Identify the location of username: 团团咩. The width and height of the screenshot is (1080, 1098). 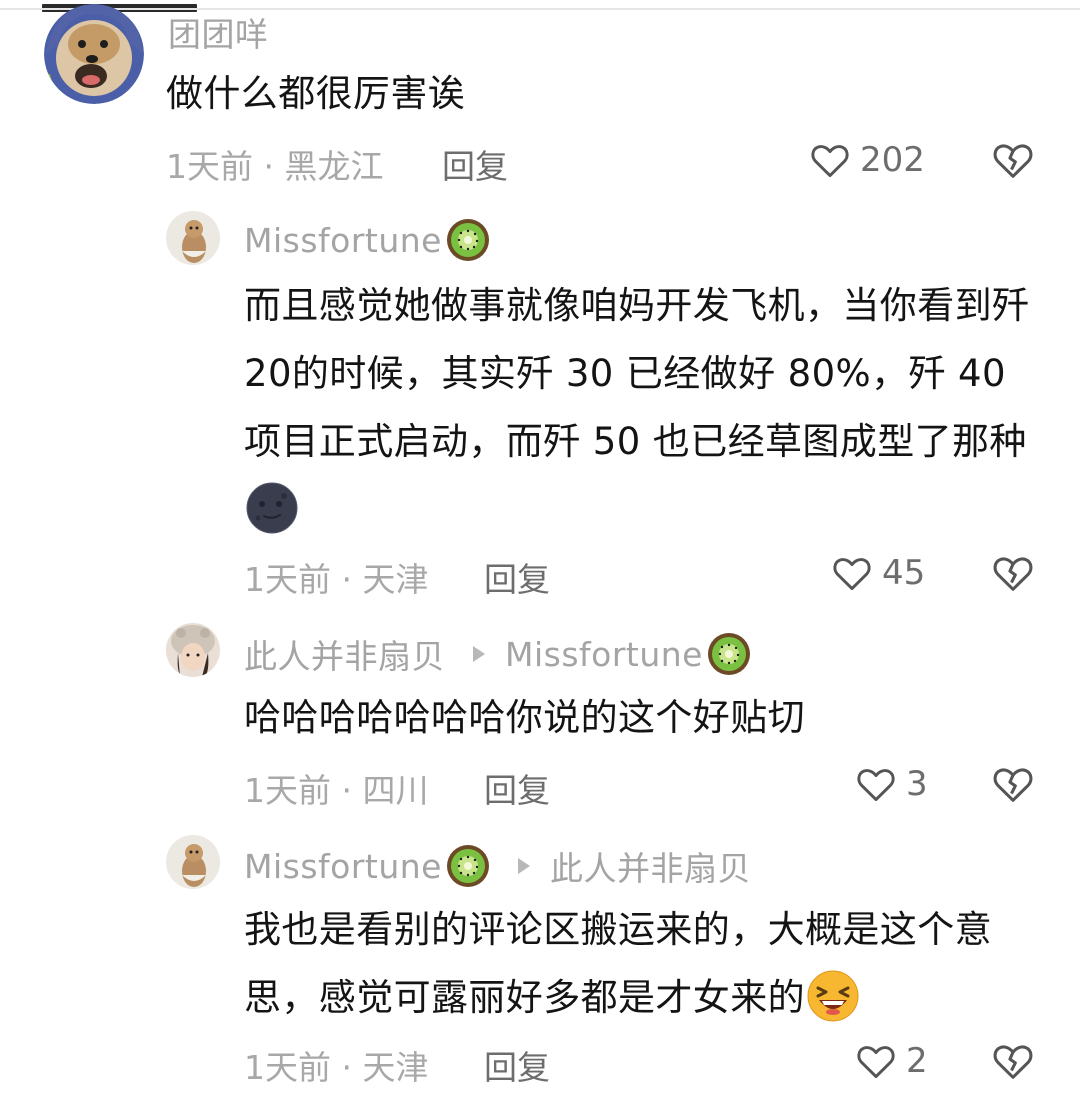
(218, 32).